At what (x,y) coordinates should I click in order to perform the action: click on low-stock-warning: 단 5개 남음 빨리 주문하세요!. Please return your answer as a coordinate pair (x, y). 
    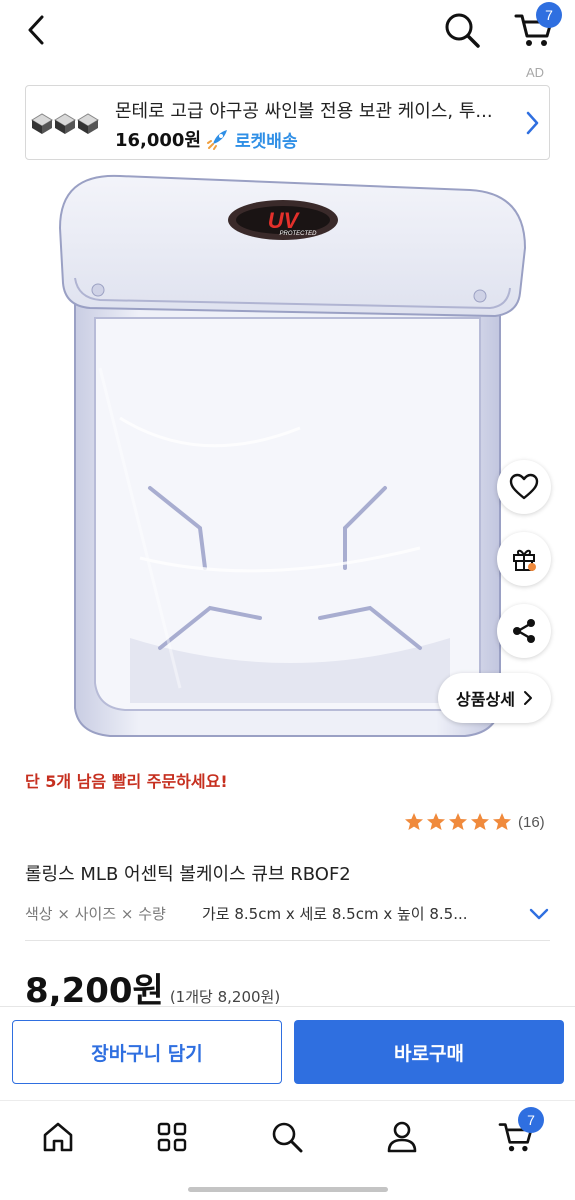
    Looking at the image, I should click on (126, 781).